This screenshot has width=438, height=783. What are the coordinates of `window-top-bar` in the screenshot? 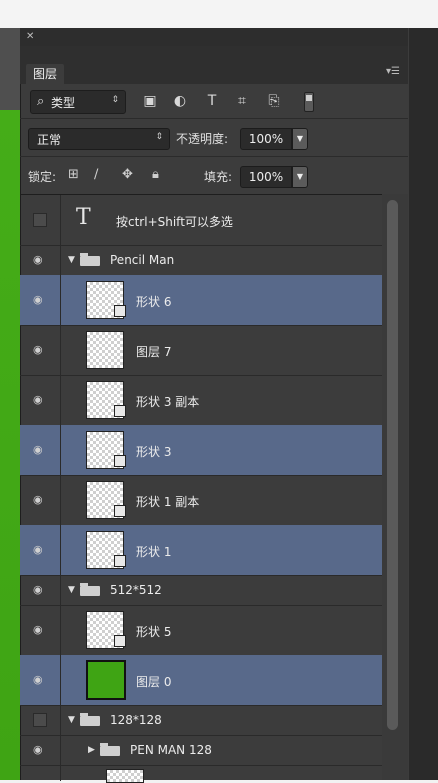 It's located at (219, 14).